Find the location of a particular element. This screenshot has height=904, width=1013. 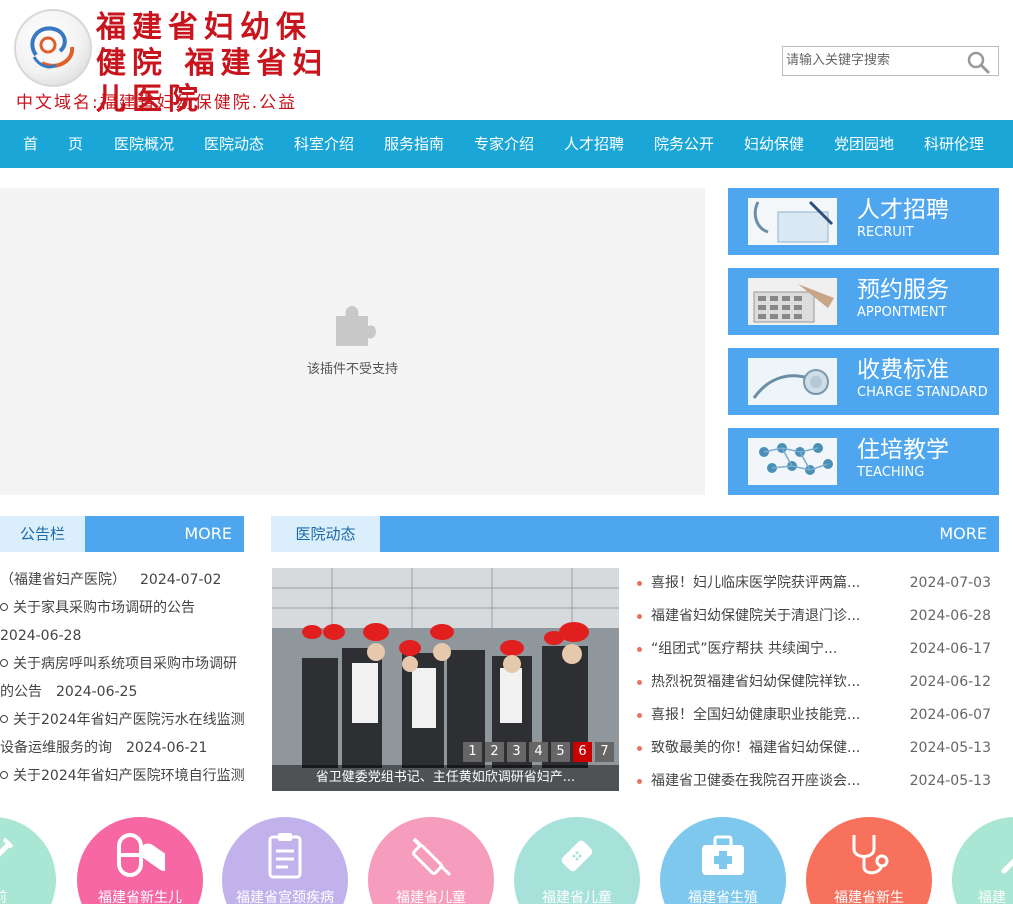

search-input is located at coordinates (871, 60).